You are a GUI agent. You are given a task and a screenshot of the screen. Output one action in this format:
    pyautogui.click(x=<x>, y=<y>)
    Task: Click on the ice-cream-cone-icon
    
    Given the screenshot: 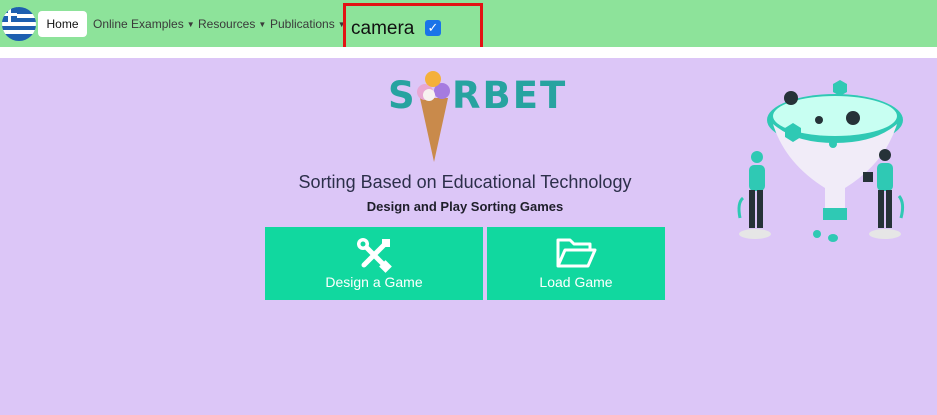 What is the action you would take?
    pyautogui.click(x=433, y=116)
    